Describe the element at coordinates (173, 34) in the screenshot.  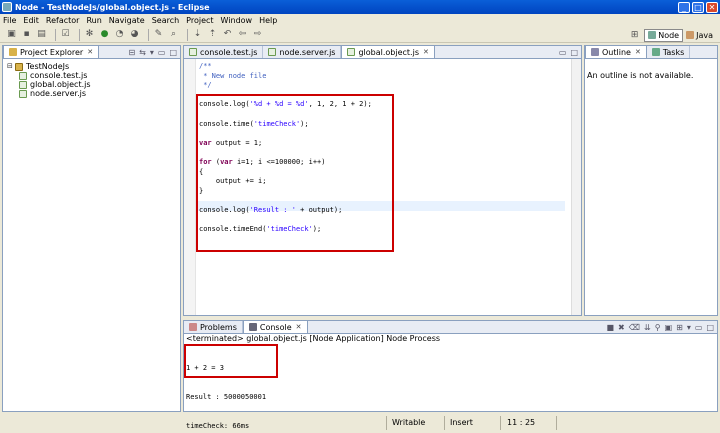
I see `search-icon: ⌕` at that location.